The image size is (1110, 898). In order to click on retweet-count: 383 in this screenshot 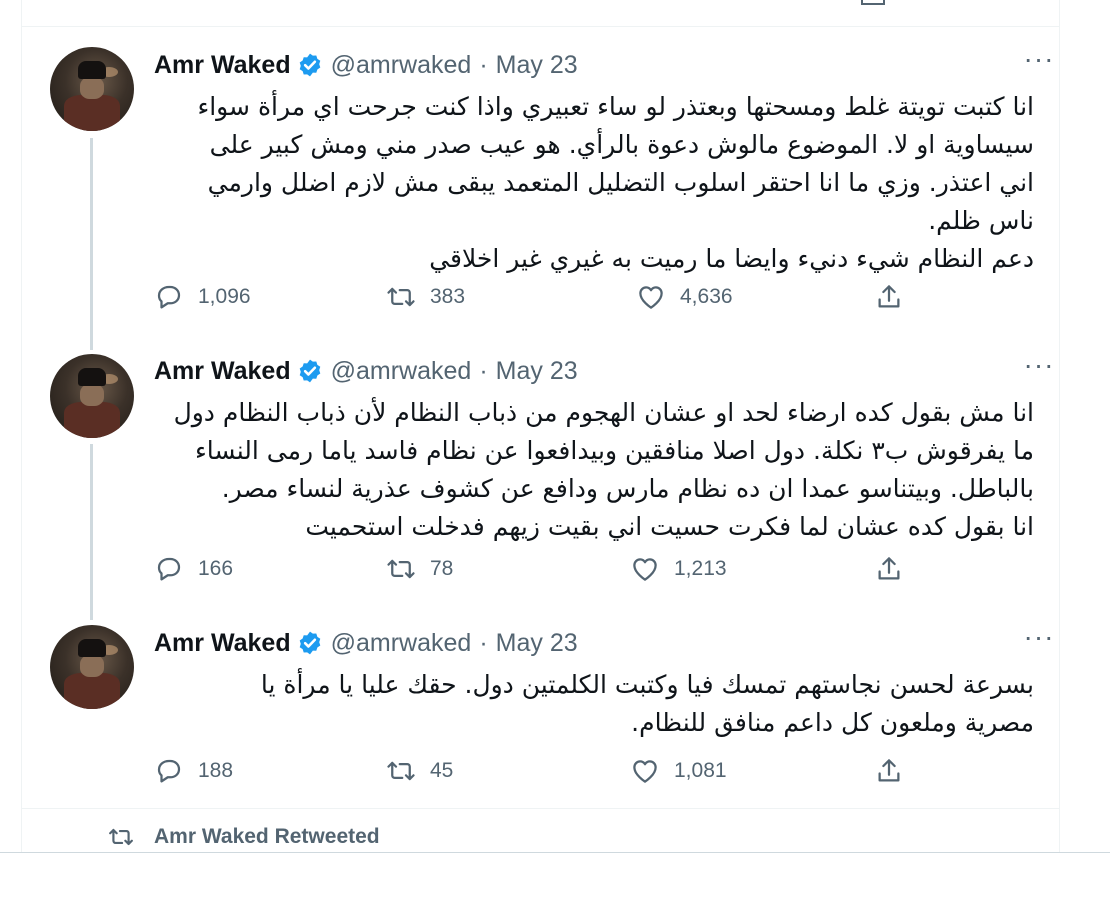, I will do `click(448, 296)`.